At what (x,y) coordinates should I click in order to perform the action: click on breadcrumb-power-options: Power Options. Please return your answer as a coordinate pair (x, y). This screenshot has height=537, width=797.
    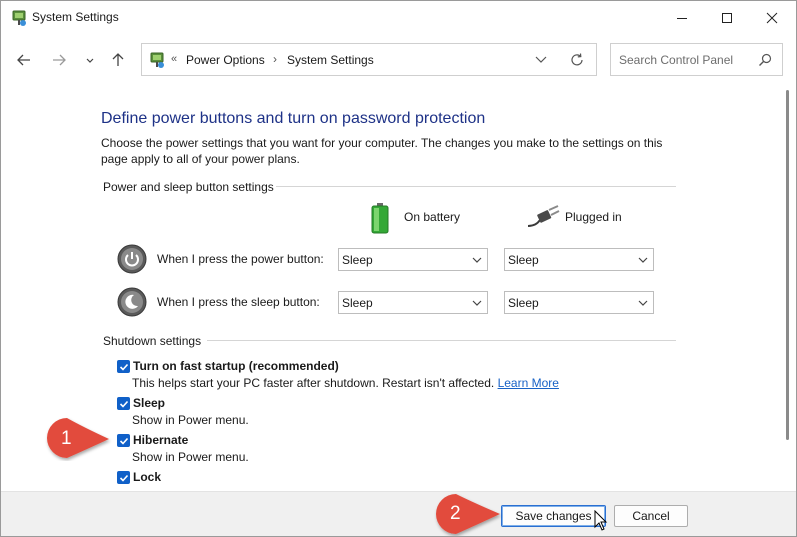
    Looking at the image, I should click on (225, 60).